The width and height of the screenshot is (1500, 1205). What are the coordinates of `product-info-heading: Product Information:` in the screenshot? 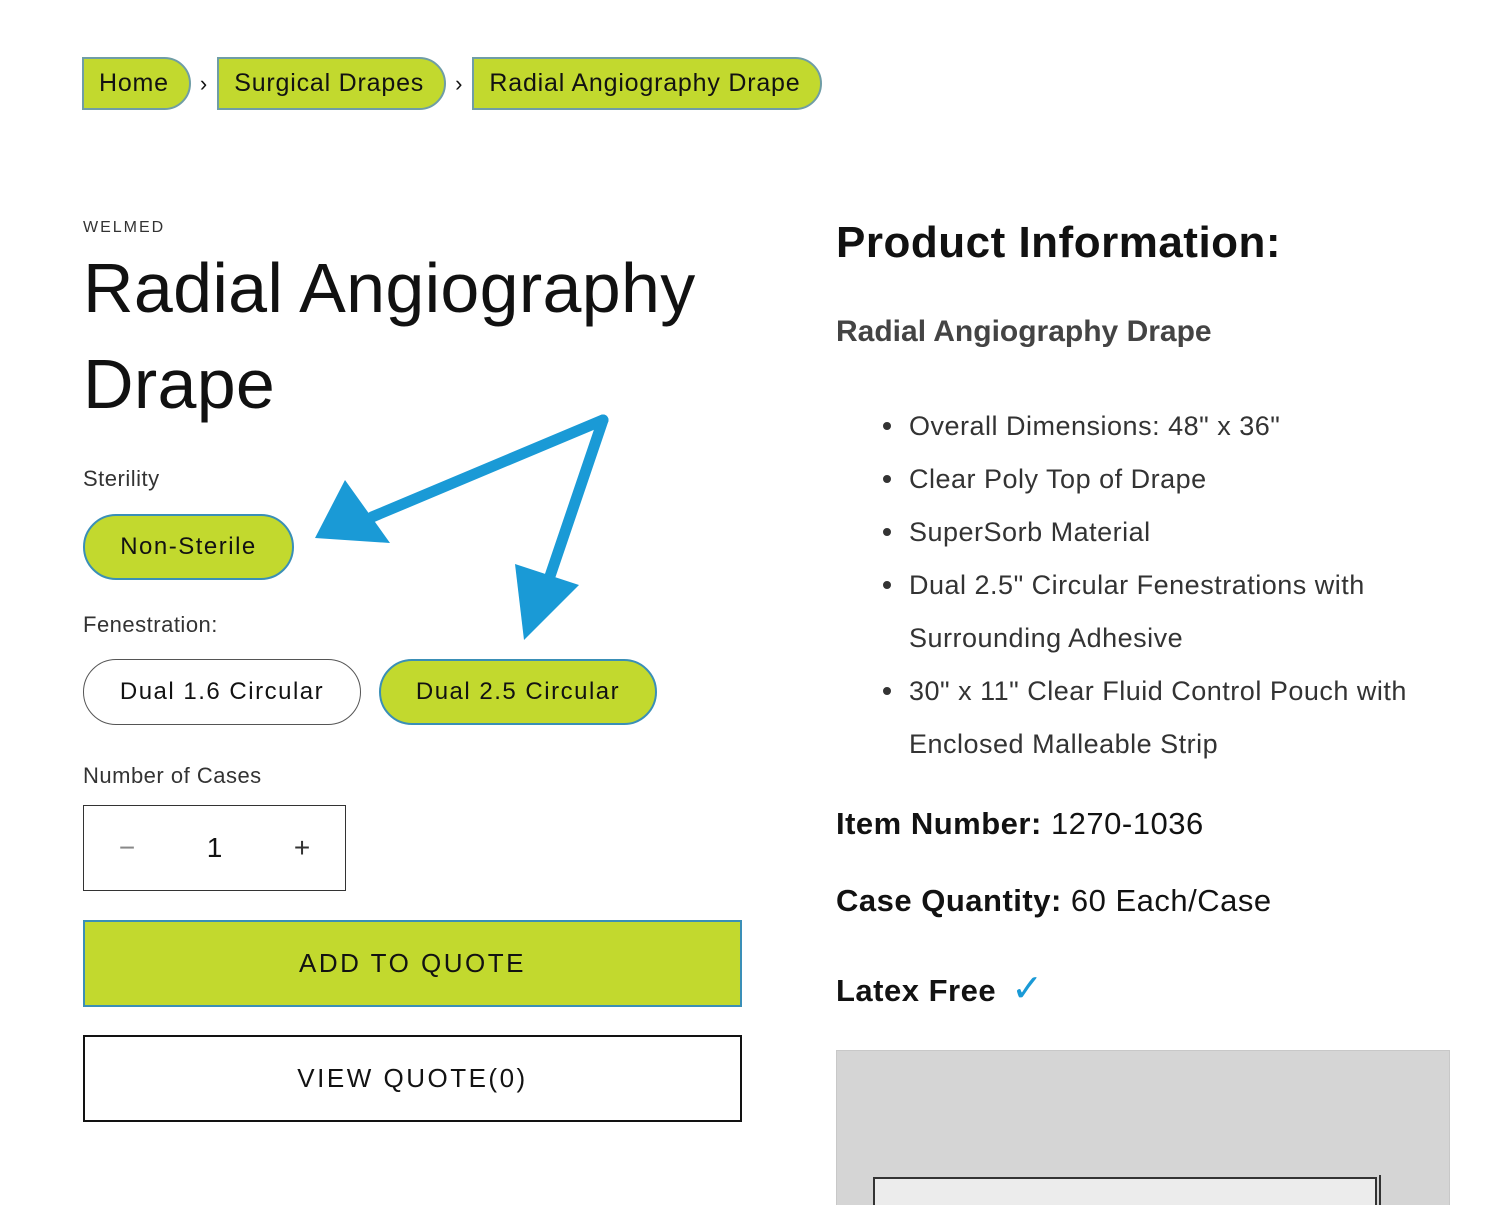 It's located at (1059, 242).